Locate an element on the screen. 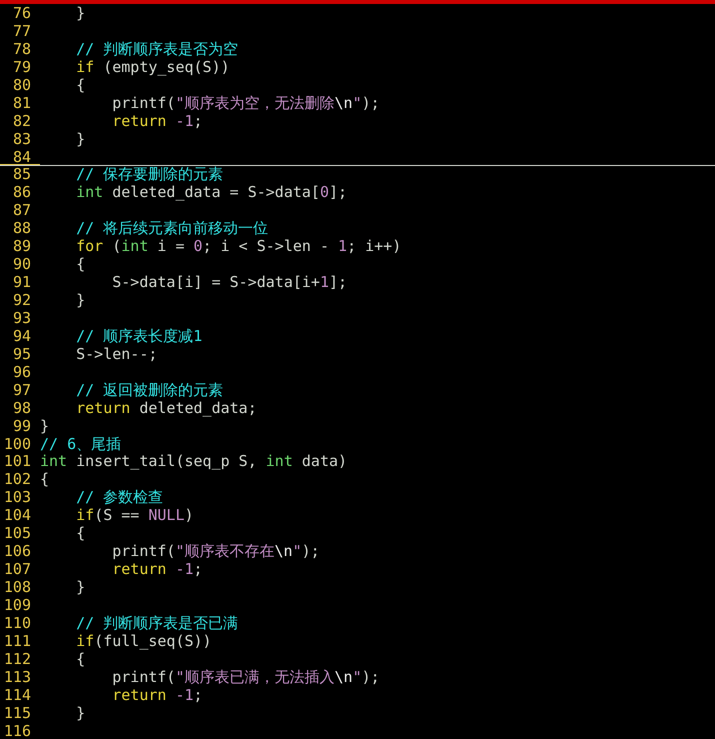 This screenshot has height=739, width=715. line-number: 112 is located at coordinates (17, 659).